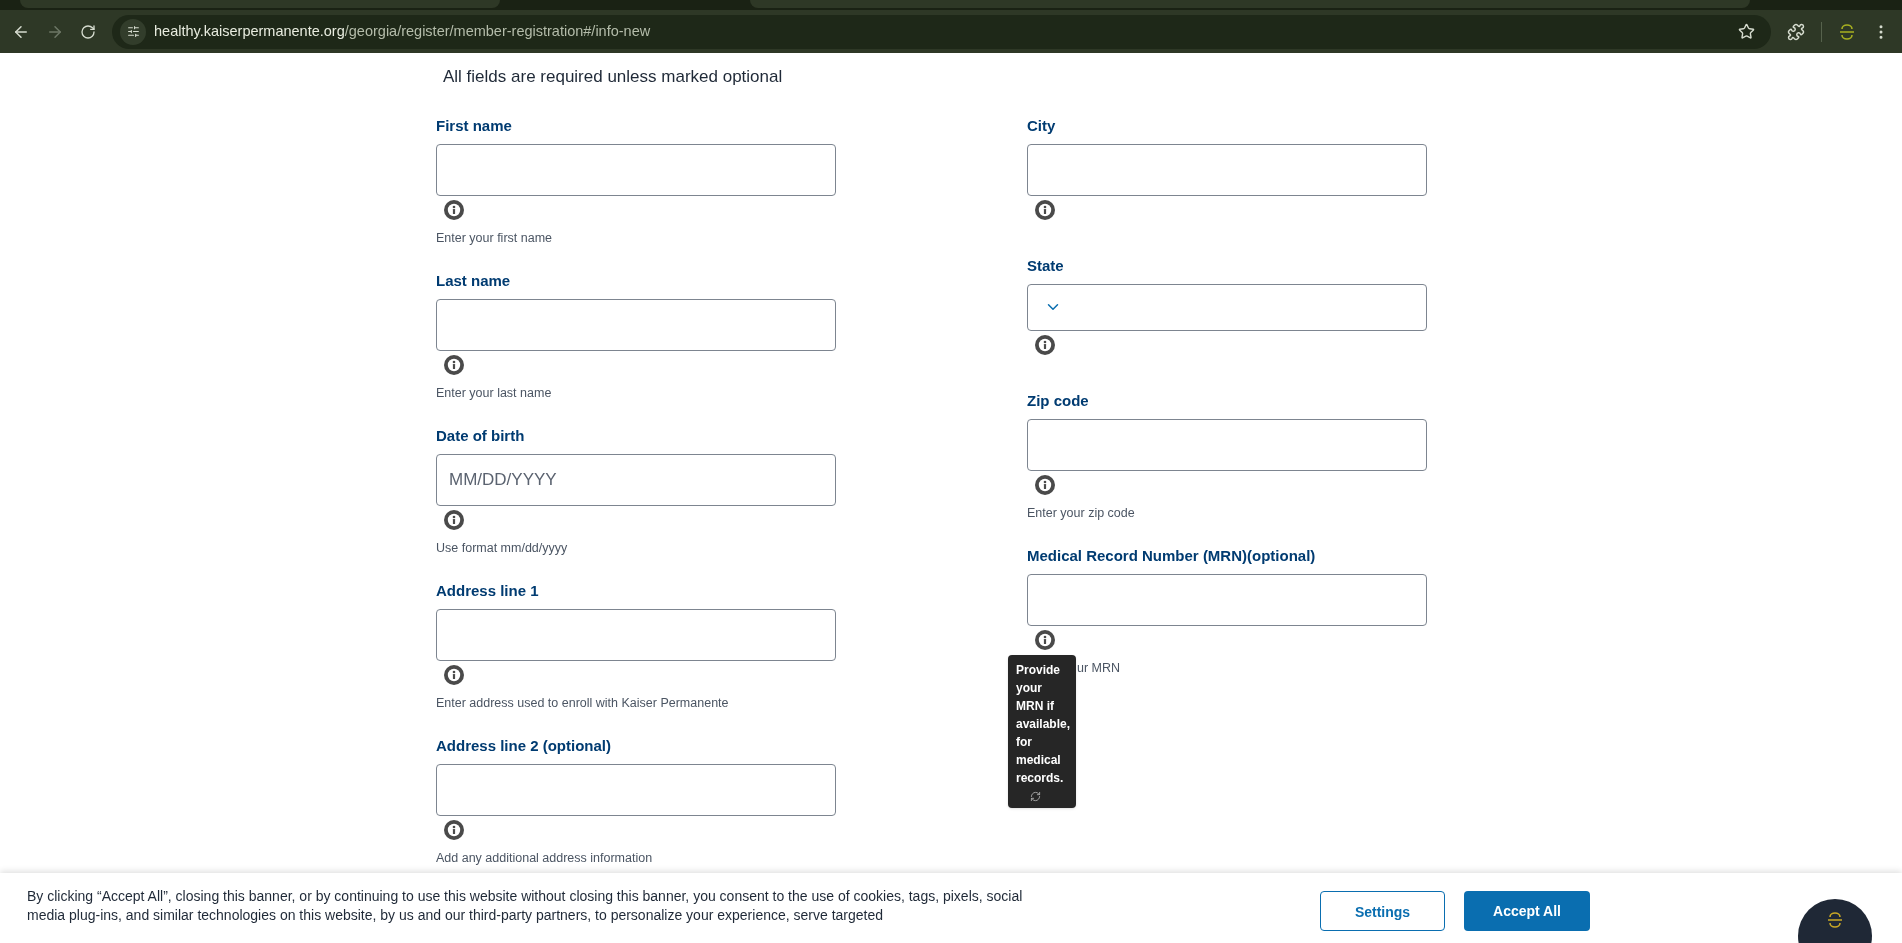 This screenshot has height=943, width=1902. Describe the element at coordinates (941, 31) in the screenshot. I see `address-bar: healthy.kaiserpermanente.org/georgia/register/member-registration#/info-new` at that location.